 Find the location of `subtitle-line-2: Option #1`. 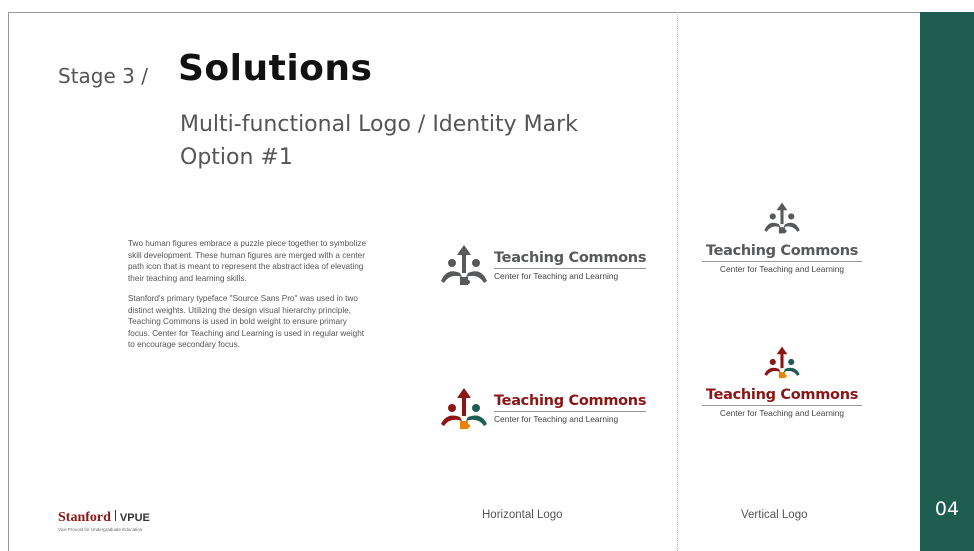

subtitle-line-2: Option #1 is located at coordinates (236, 157).